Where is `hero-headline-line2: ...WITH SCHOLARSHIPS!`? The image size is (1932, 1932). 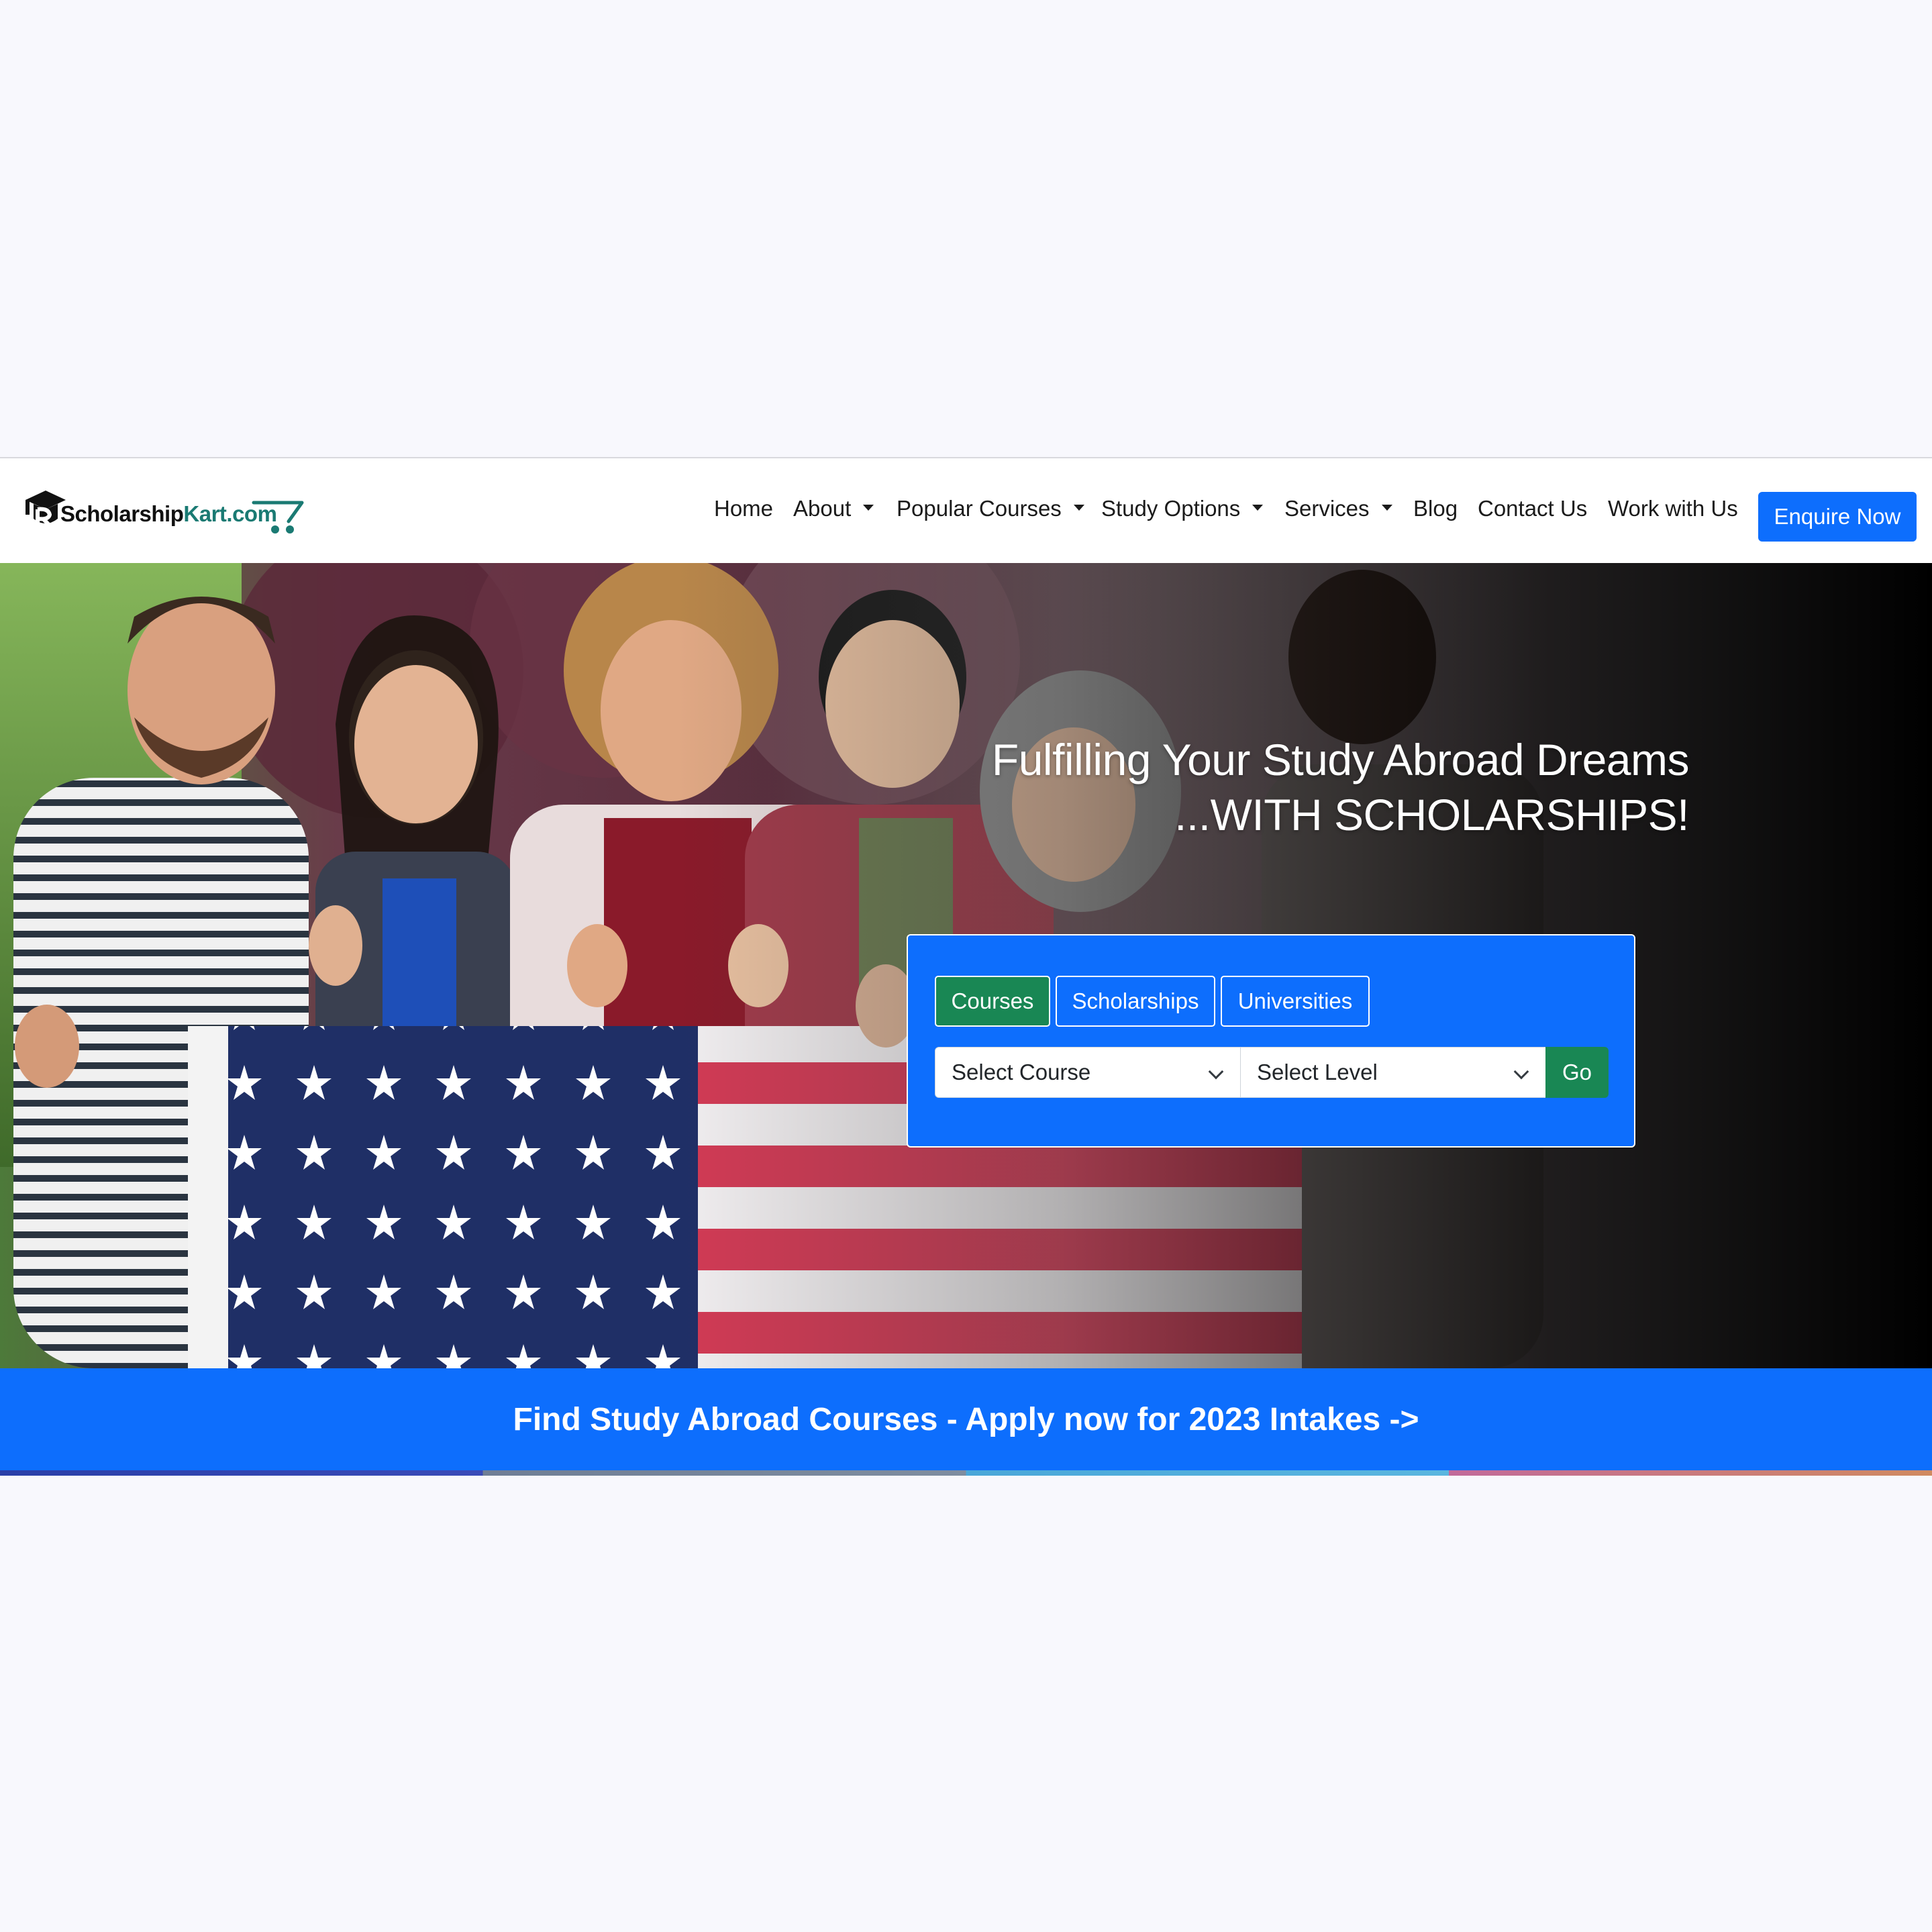 hero-headline-line2: ...WITH SCHOLARSHIPS! is located at coordinates (1432, 815).